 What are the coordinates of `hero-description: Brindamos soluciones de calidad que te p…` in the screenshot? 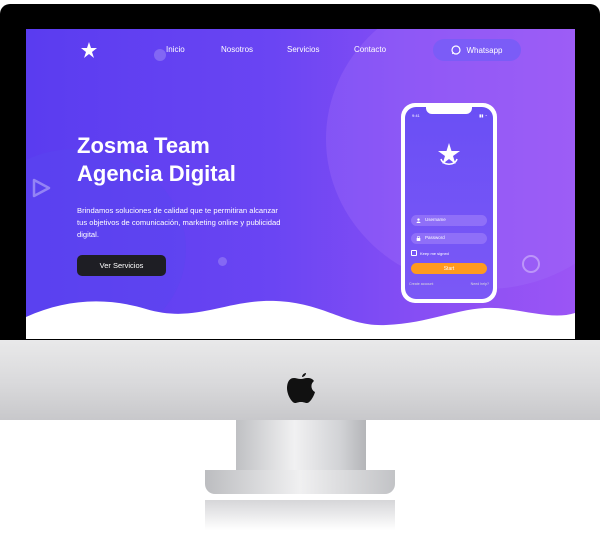 It's located at (179, 222).